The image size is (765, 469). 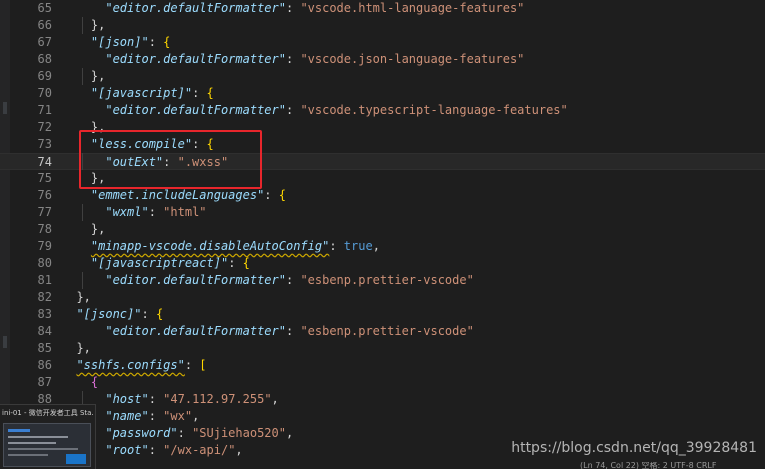 I want to click on code-text: {, so click(x=80, y=382).